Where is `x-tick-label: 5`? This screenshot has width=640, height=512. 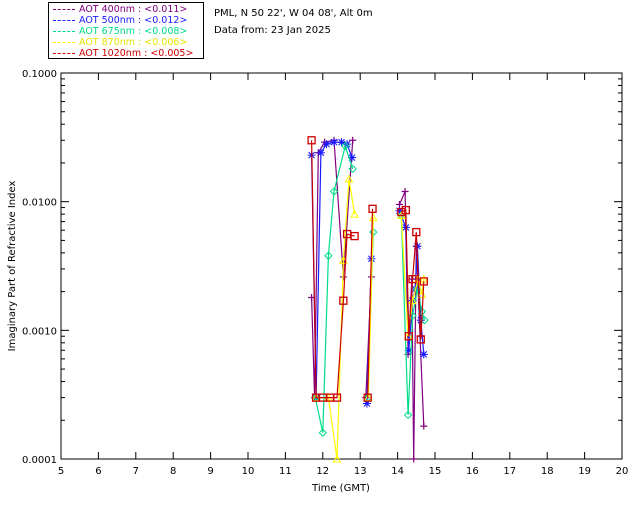
x-tick-label: 5 is located at coordinates (61, 471).